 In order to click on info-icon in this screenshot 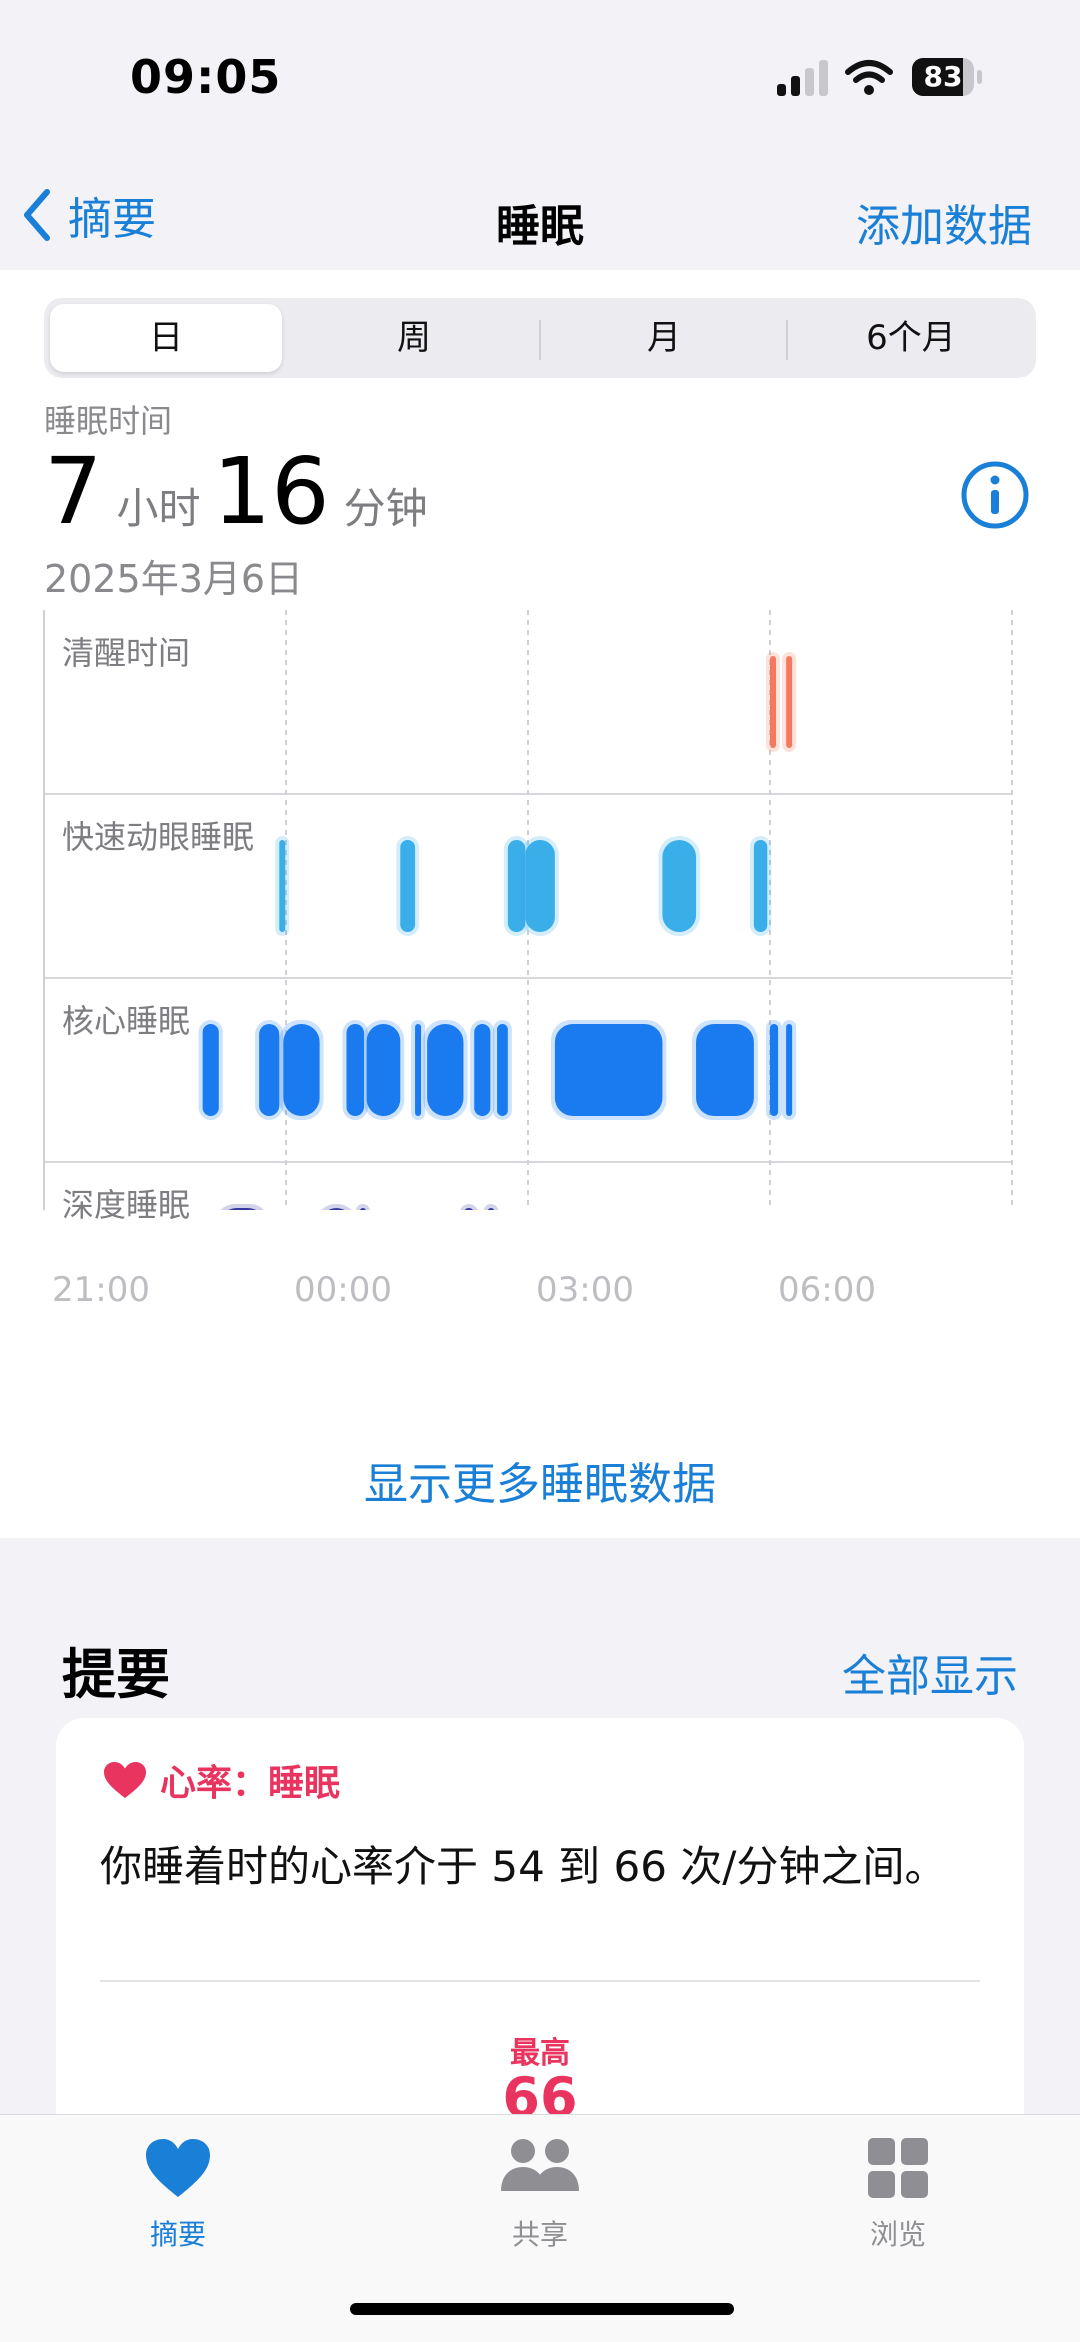, I will do `click(995, 495)`.